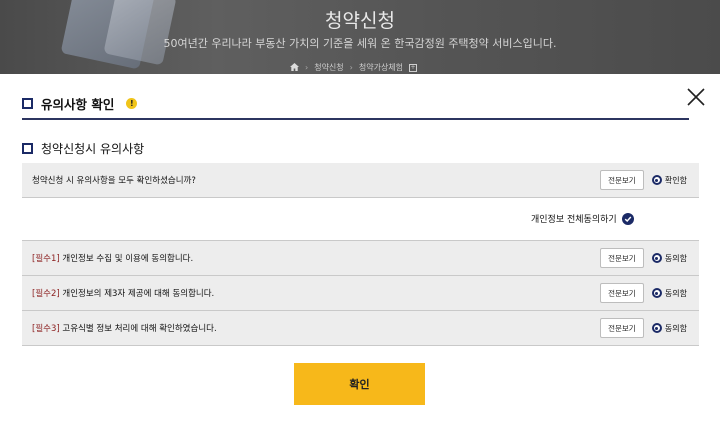 This screenshot has height=435, width=720. I want to click on consent-row: [필수1] 개인정보 수집 및 이용에 동의합니다. 전문보기 동의함, so click(360, 258).